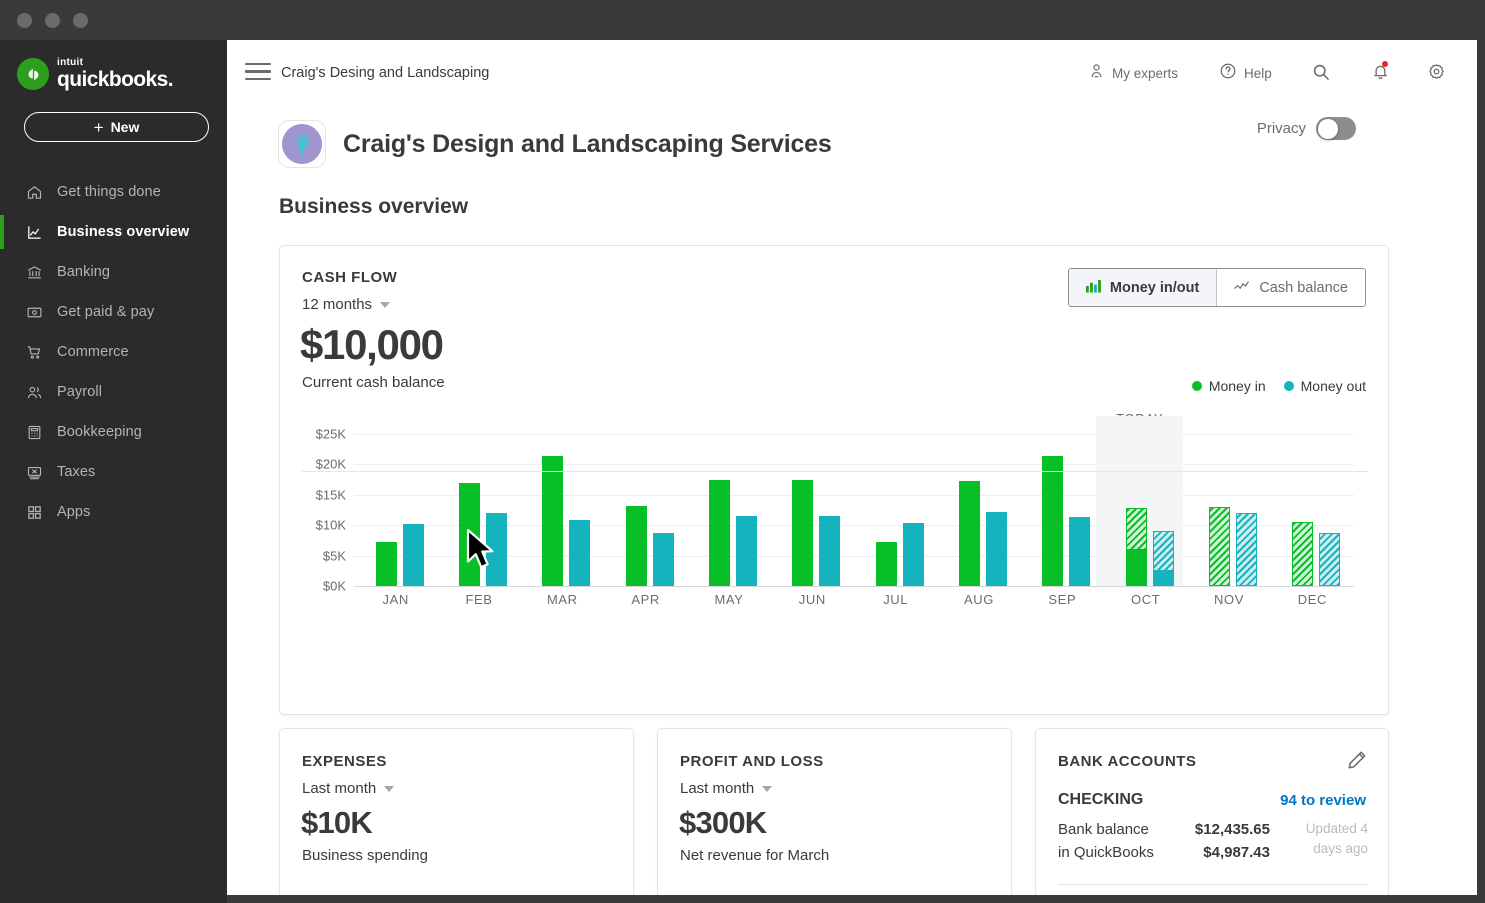  Describe the element at coordinates (389, 788) in the screenshot. I see `chevron-down-icon` at that location.